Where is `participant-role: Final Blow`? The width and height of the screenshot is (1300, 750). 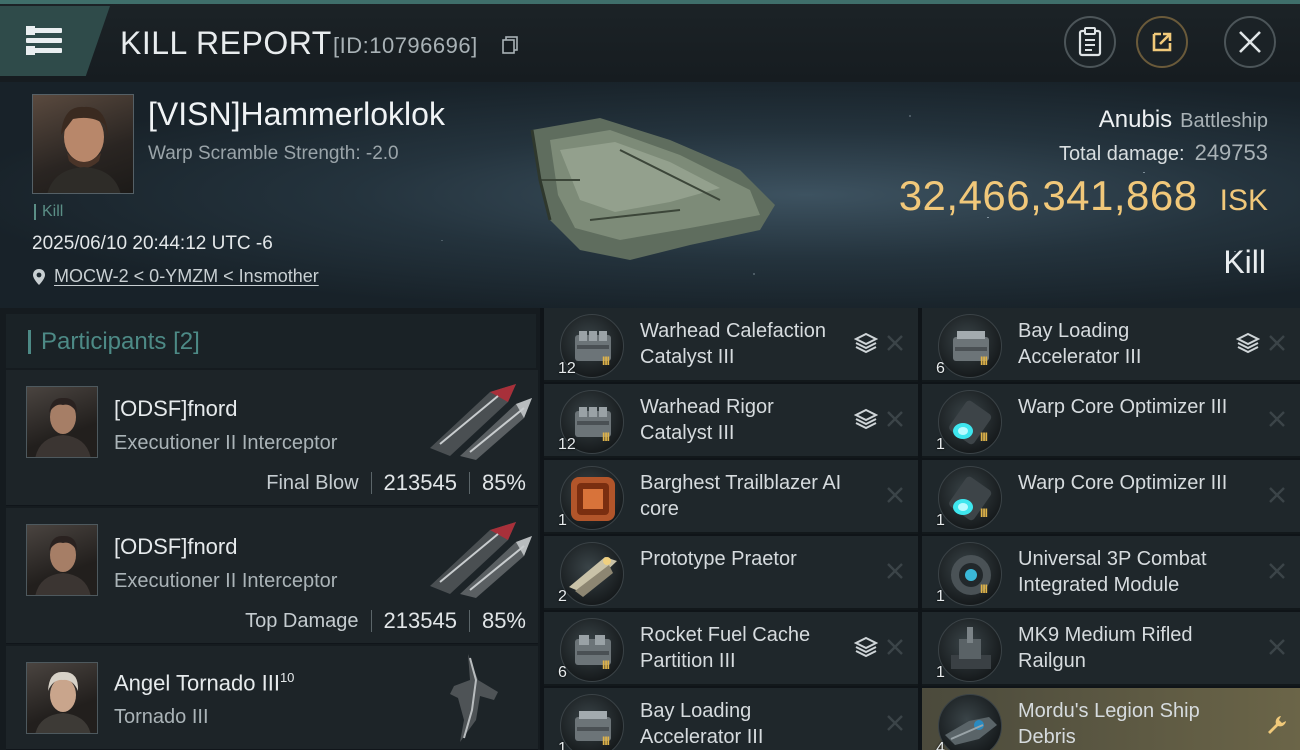
participant-role: Final Blow is located at coordinates (312, 482).